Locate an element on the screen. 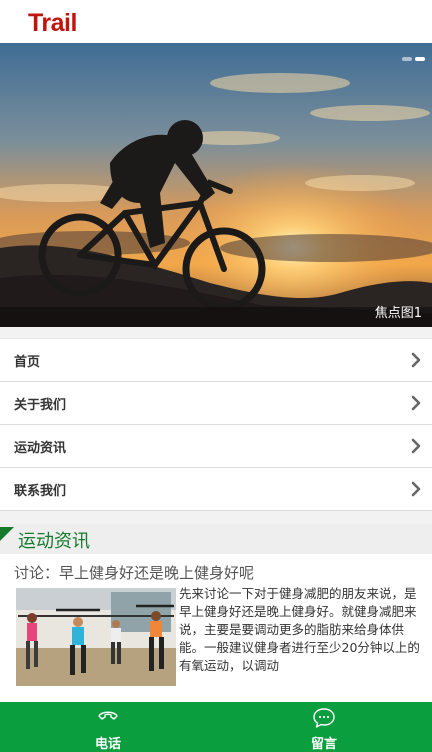 This screenshot has width=432, height=752. menu-item-about: 关于我们 is located at coordinates (216, 403).